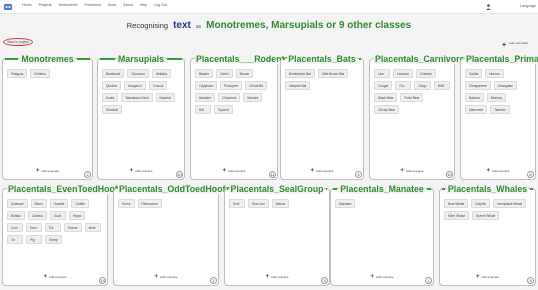  What do you see at coordinates (244, 73) in the screenshot?
I see `training-example: Mouse` at bounding box center [244, 73].